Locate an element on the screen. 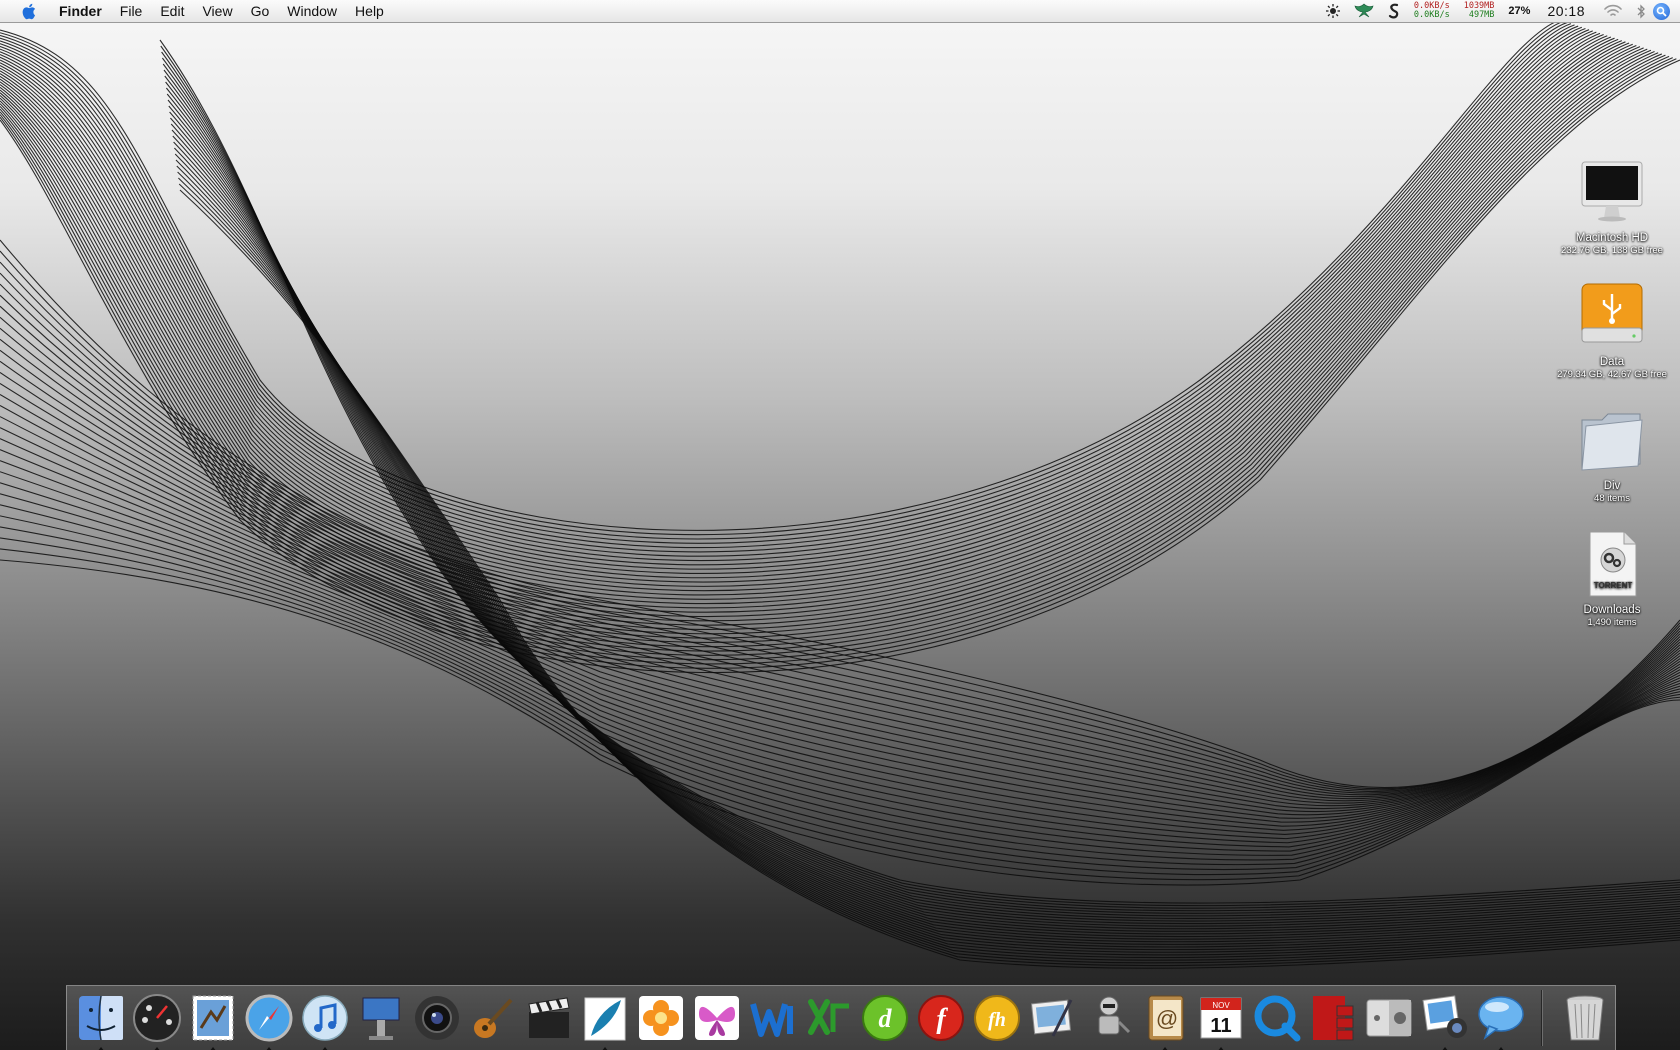 The height and width of the screenshot is (1050, 1680). address-book-icon: @ is located at coordinates (1166, 1018).